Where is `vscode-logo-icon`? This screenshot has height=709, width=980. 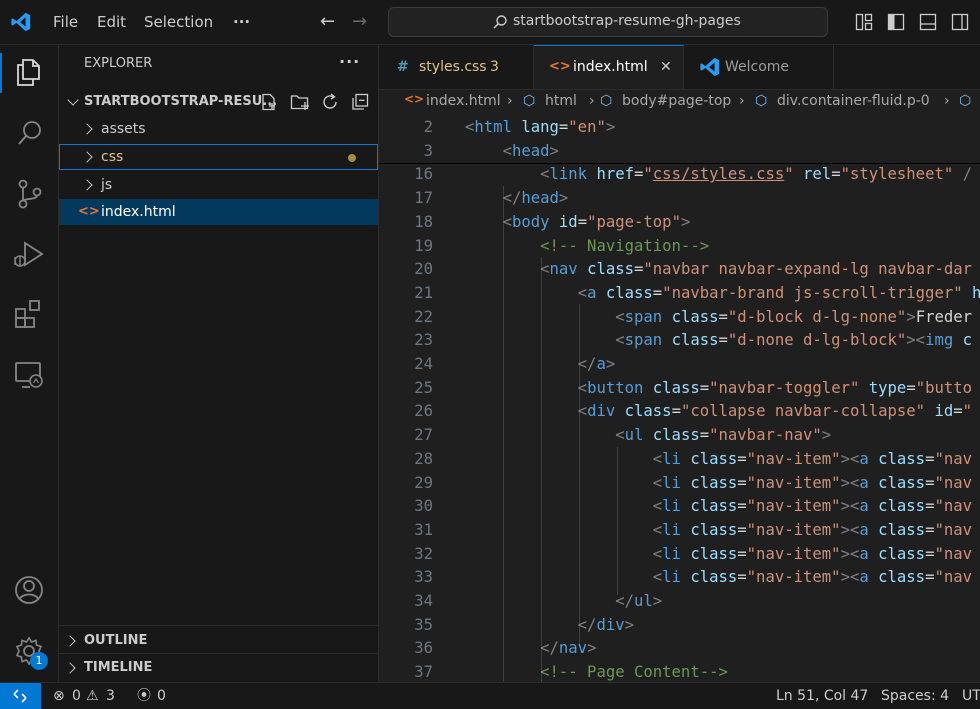 vscode-logo-icon is located at coordinates (21, 22).